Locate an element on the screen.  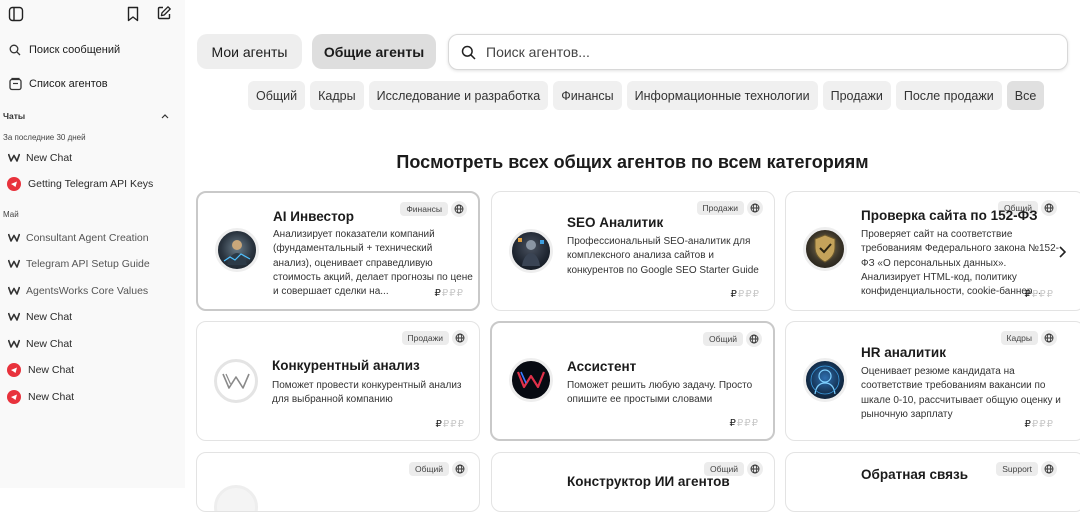
category-hr: Кадры is located at coordinates (337, 95).